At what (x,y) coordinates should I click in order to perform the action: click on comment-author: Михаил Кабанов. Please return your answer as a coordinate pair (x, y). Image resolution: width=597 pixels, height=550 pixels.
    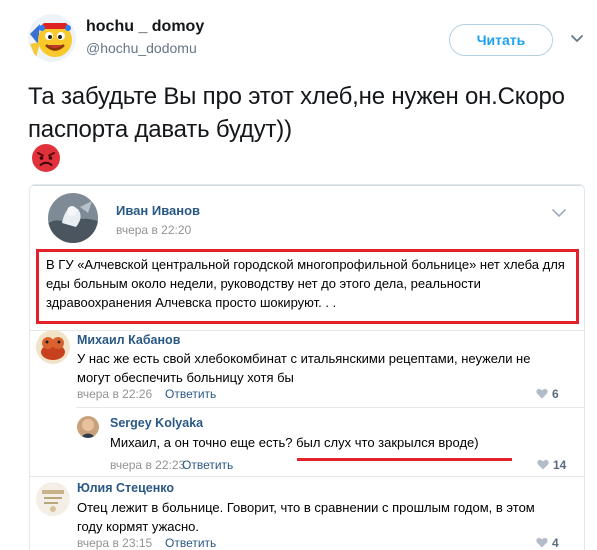
    Looking at the image, I should click on (128, 340).